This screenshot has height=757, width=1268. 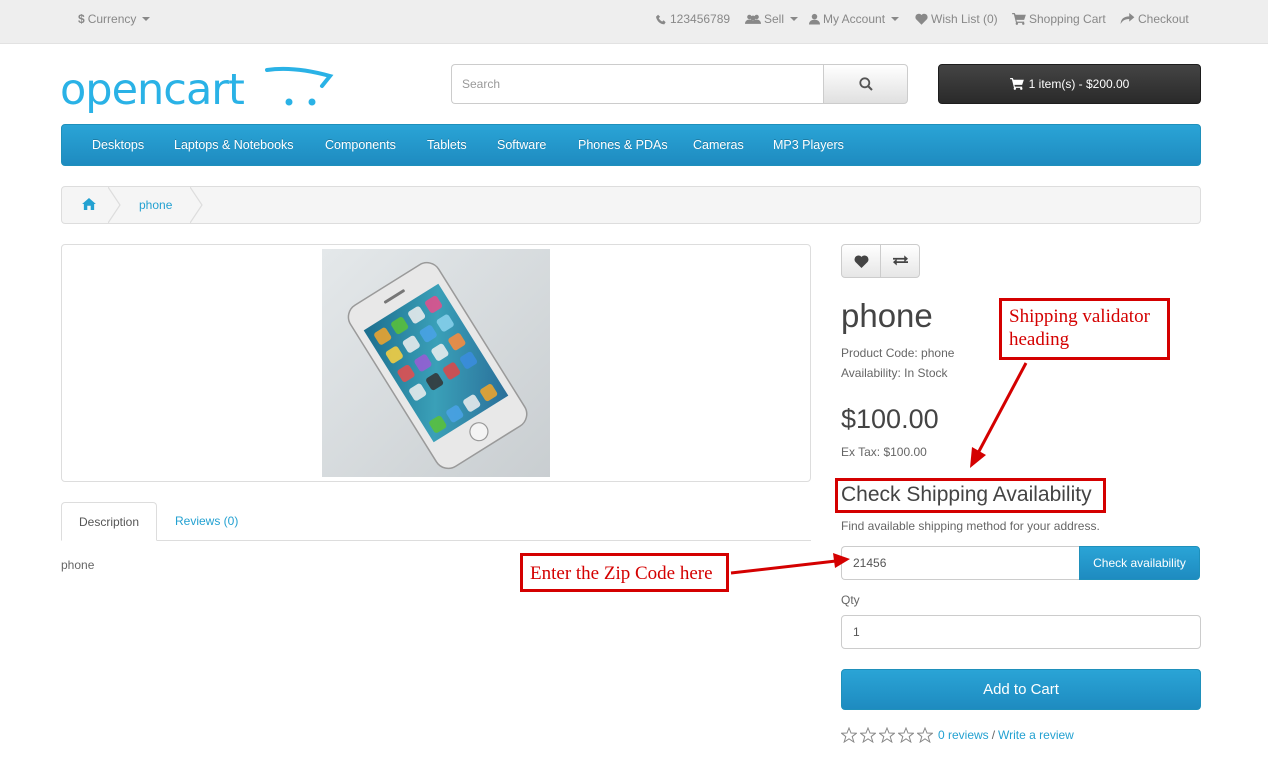 I want to click on search-icon, so click(x=865, y=84).